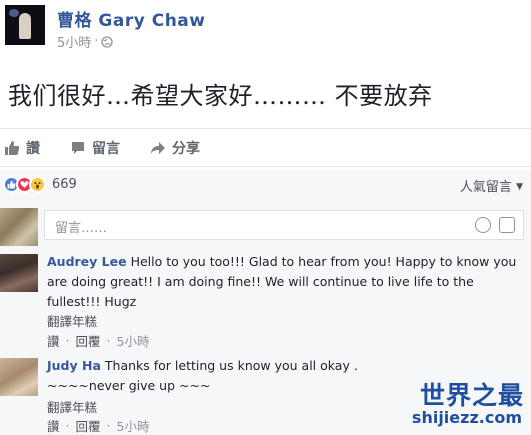 This screenshot has height=435, width=531. Describe the element at coordinates (33, 149) in the screenshot. I see `like-label: 讚` at that location.